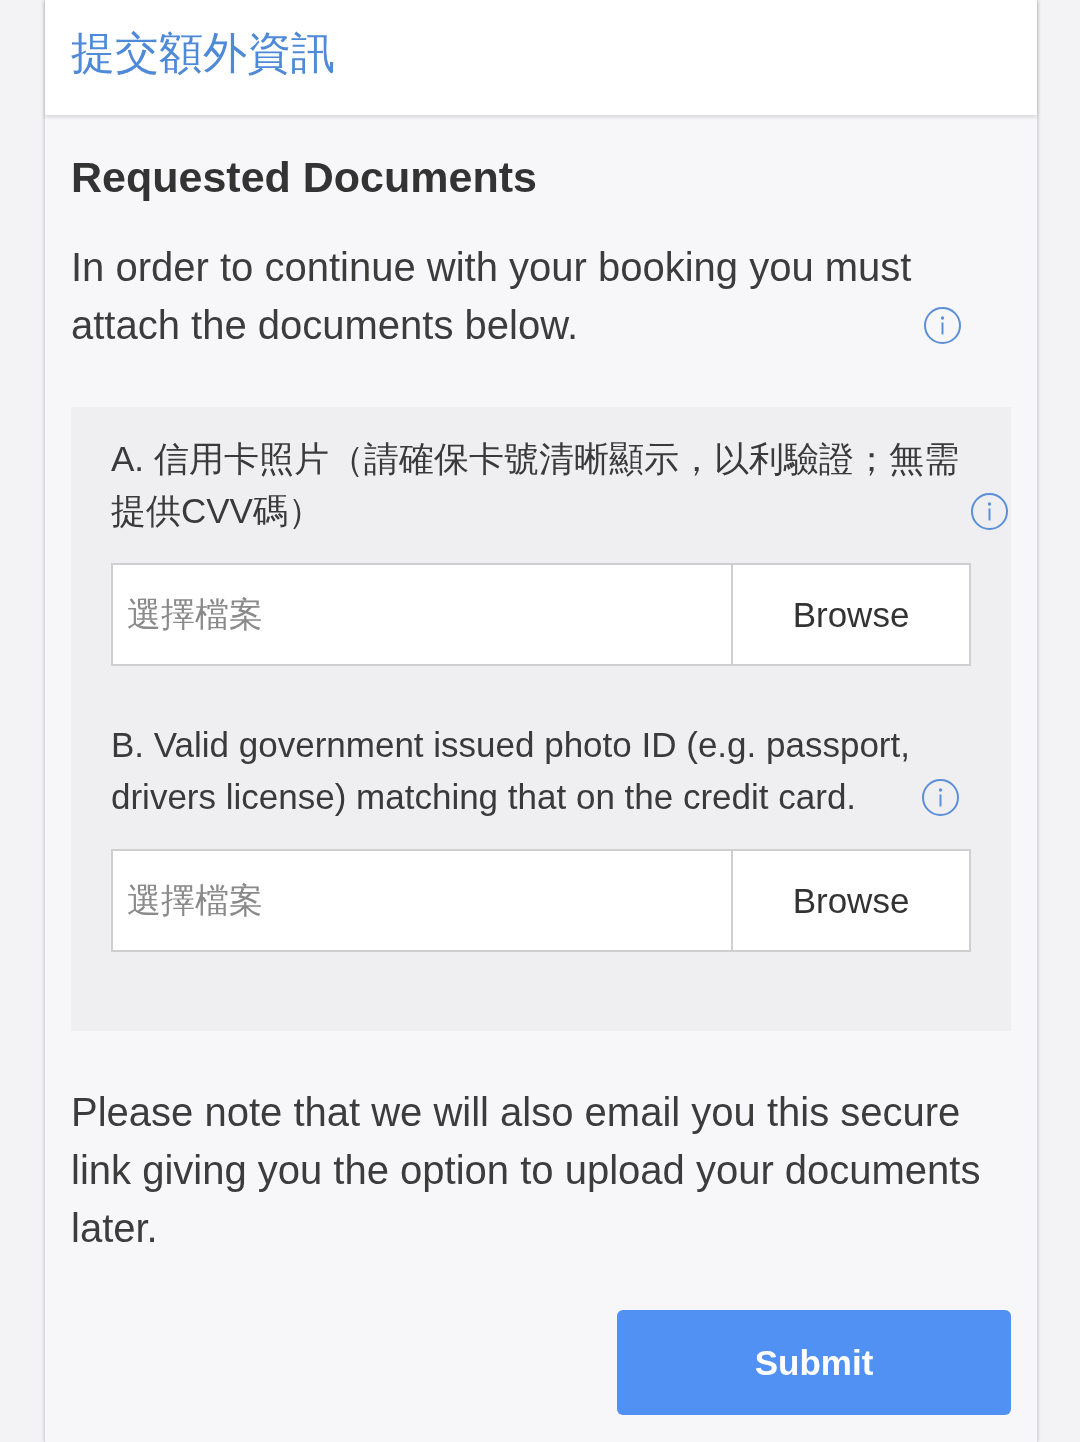  Describe the element at coordinates (492, 296) in the screenshot. I see `intro-text: In order to continue with your booking you must attach the documents below.` at that location.